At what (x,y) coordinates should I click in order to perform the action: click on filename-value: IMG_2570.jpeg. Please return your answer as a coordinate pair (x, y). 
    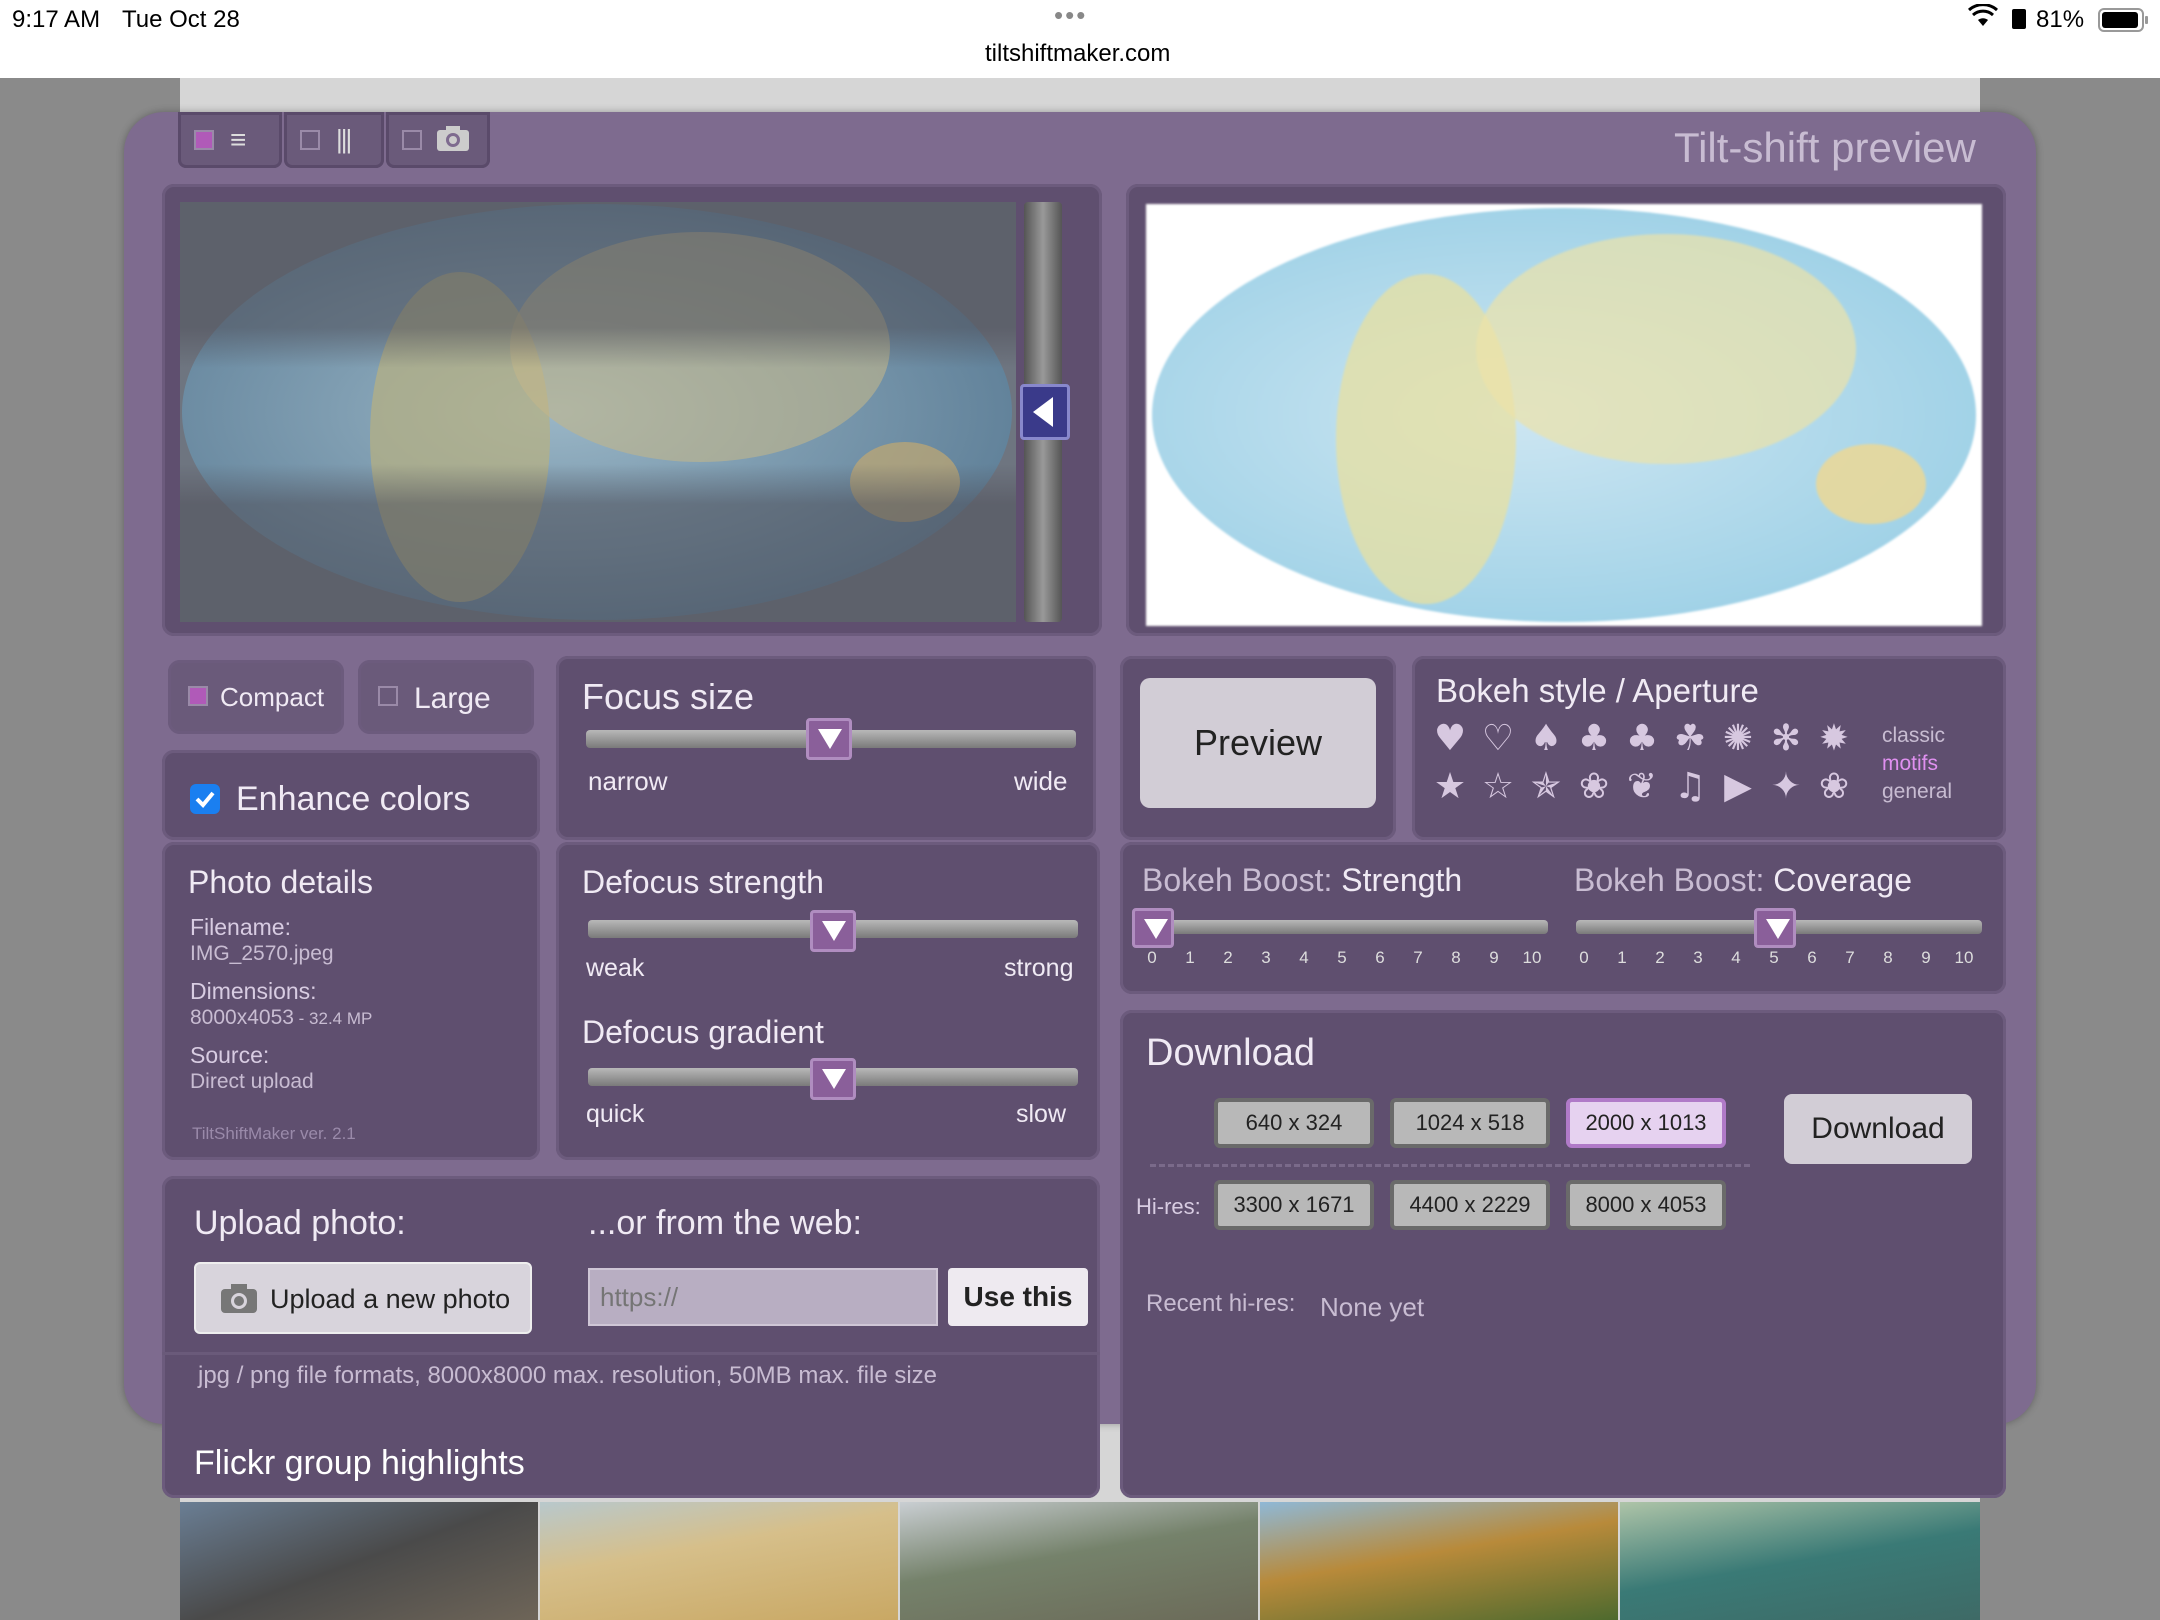
    Looking at the image, I should click on (262, 953).